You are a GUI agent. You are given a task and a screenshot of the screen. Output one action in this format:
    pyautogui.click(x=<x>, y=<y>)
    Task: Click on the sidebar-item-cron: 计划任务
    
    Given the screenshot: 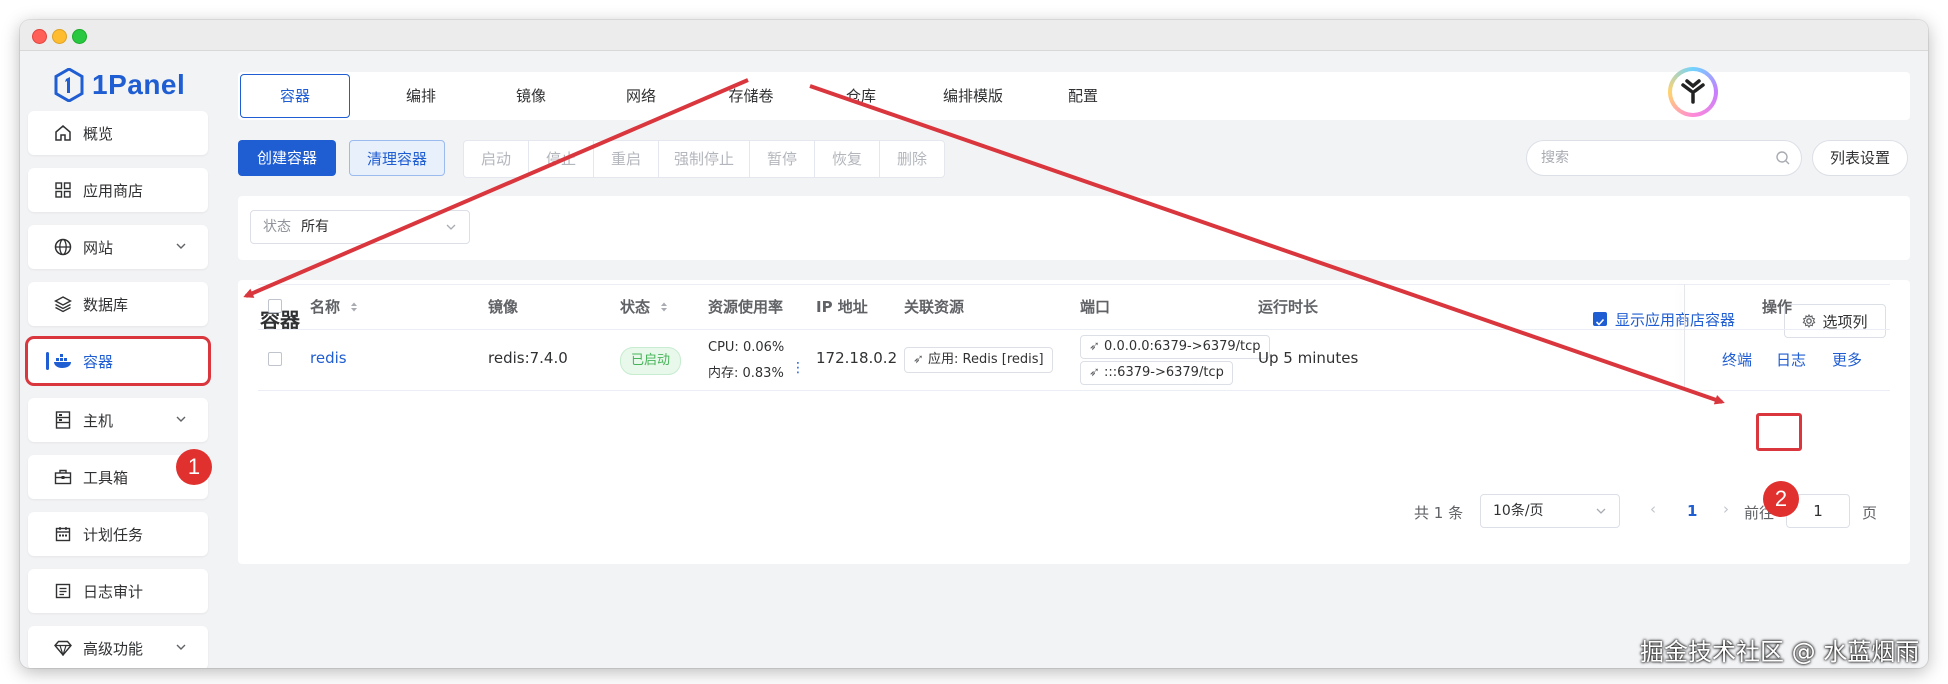 What is the action you would take?
    pyautogui.click(x=118, y=534)
    